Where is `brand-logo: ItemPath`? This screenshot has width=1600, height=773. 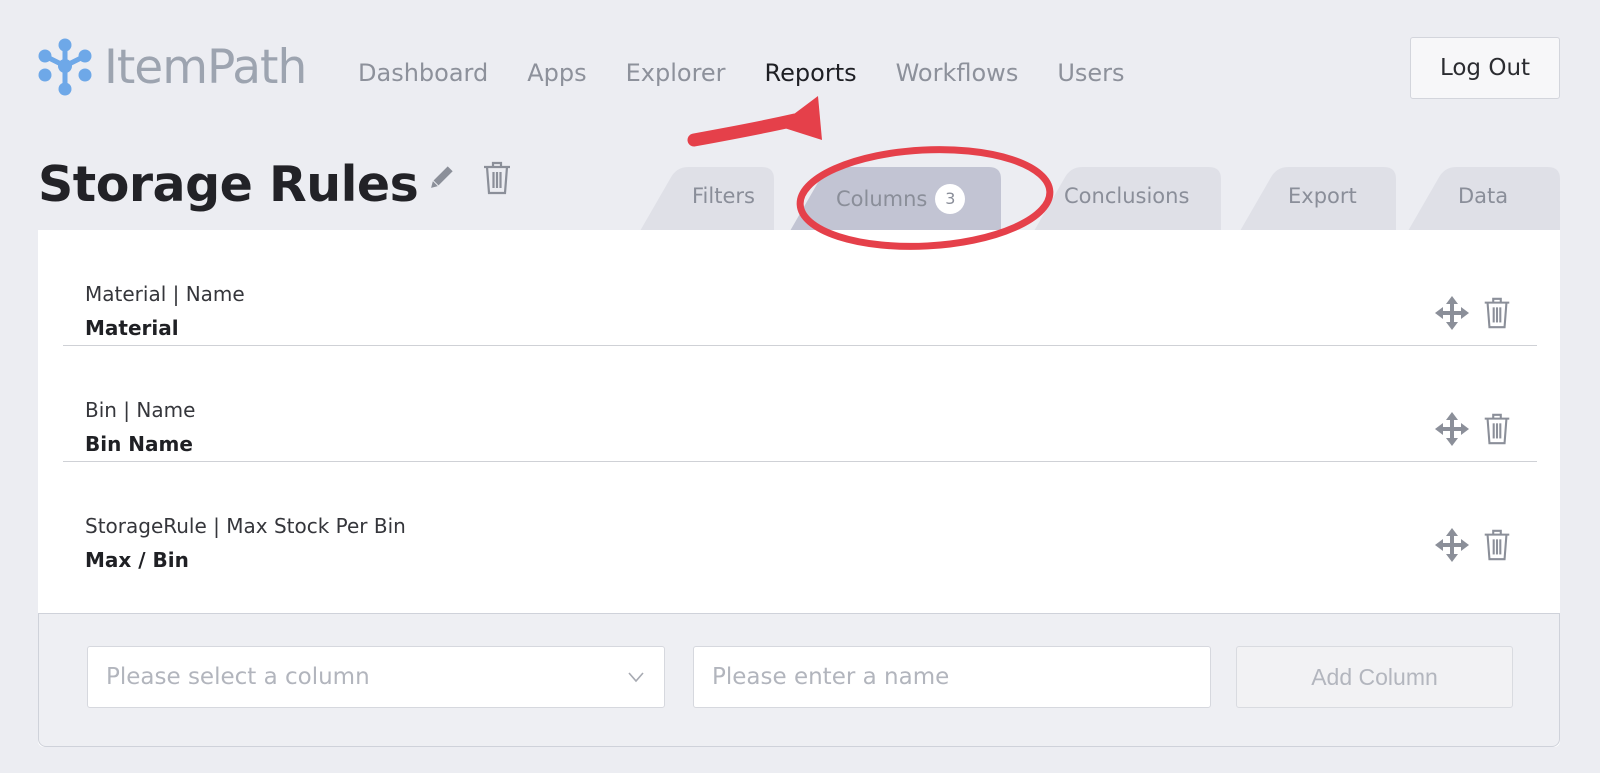 brand-logo: ItemPath is located at coordinates (172, 67).